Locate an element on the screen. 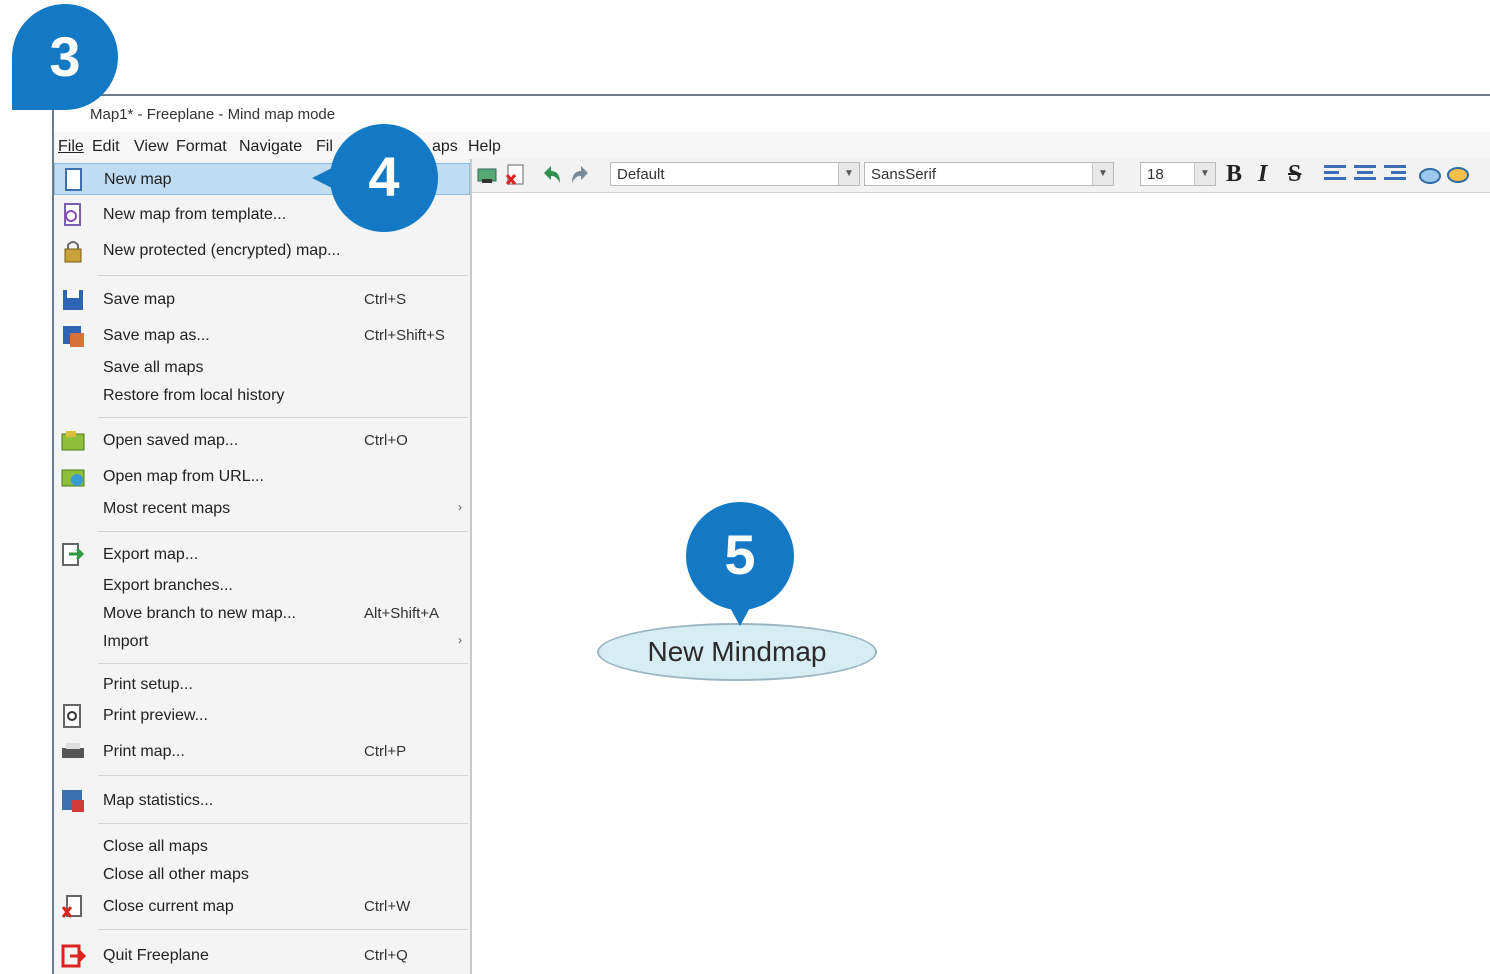 The image size is (1490, 974). font-size-value: 18 is located at coordinates (1155, 174).